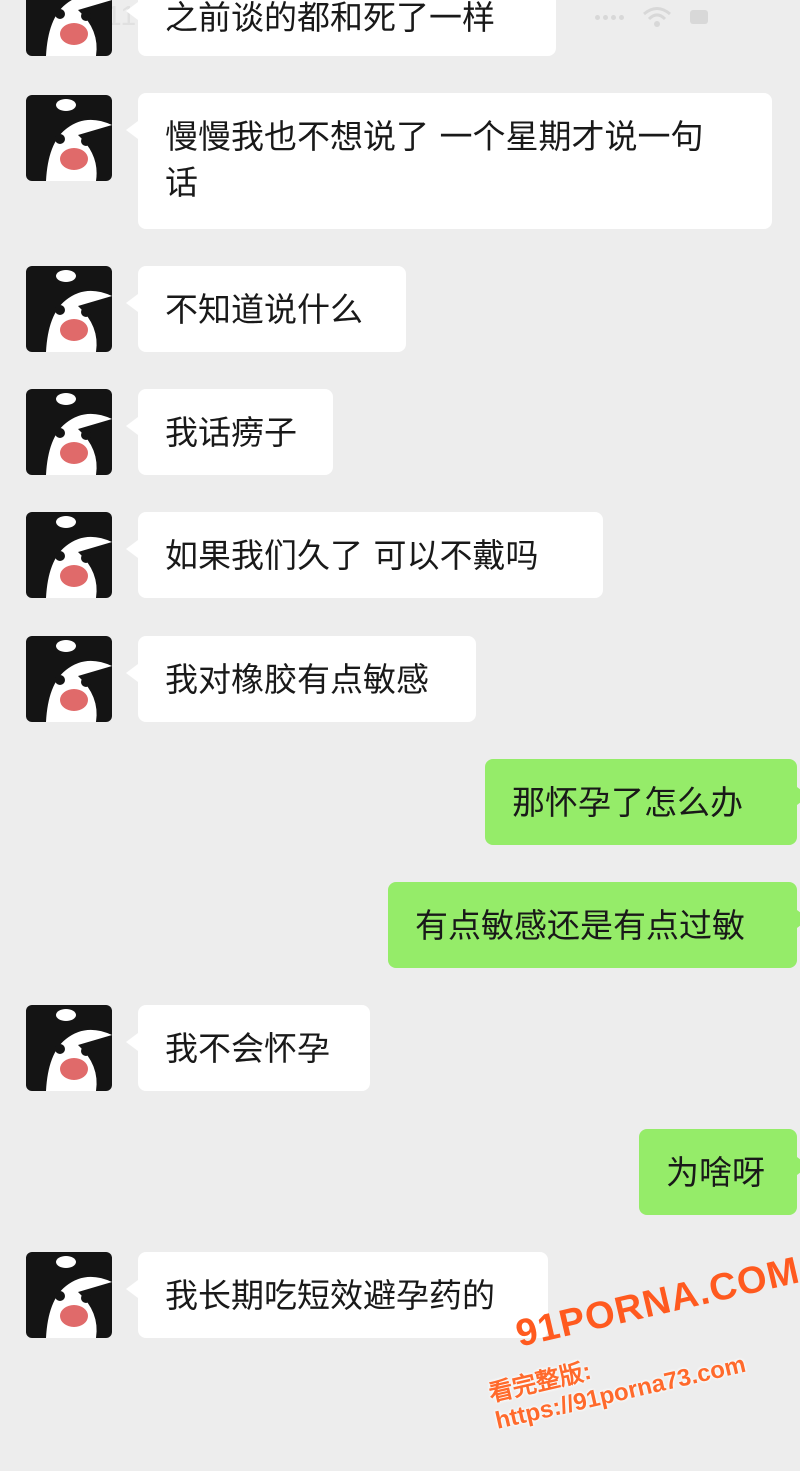  What do you see at coordinates (594, 925) in the screenshot?
I see `message-bubble-outgoing: 有点敏感还是有点过敏` at bounding box center [594, 925].